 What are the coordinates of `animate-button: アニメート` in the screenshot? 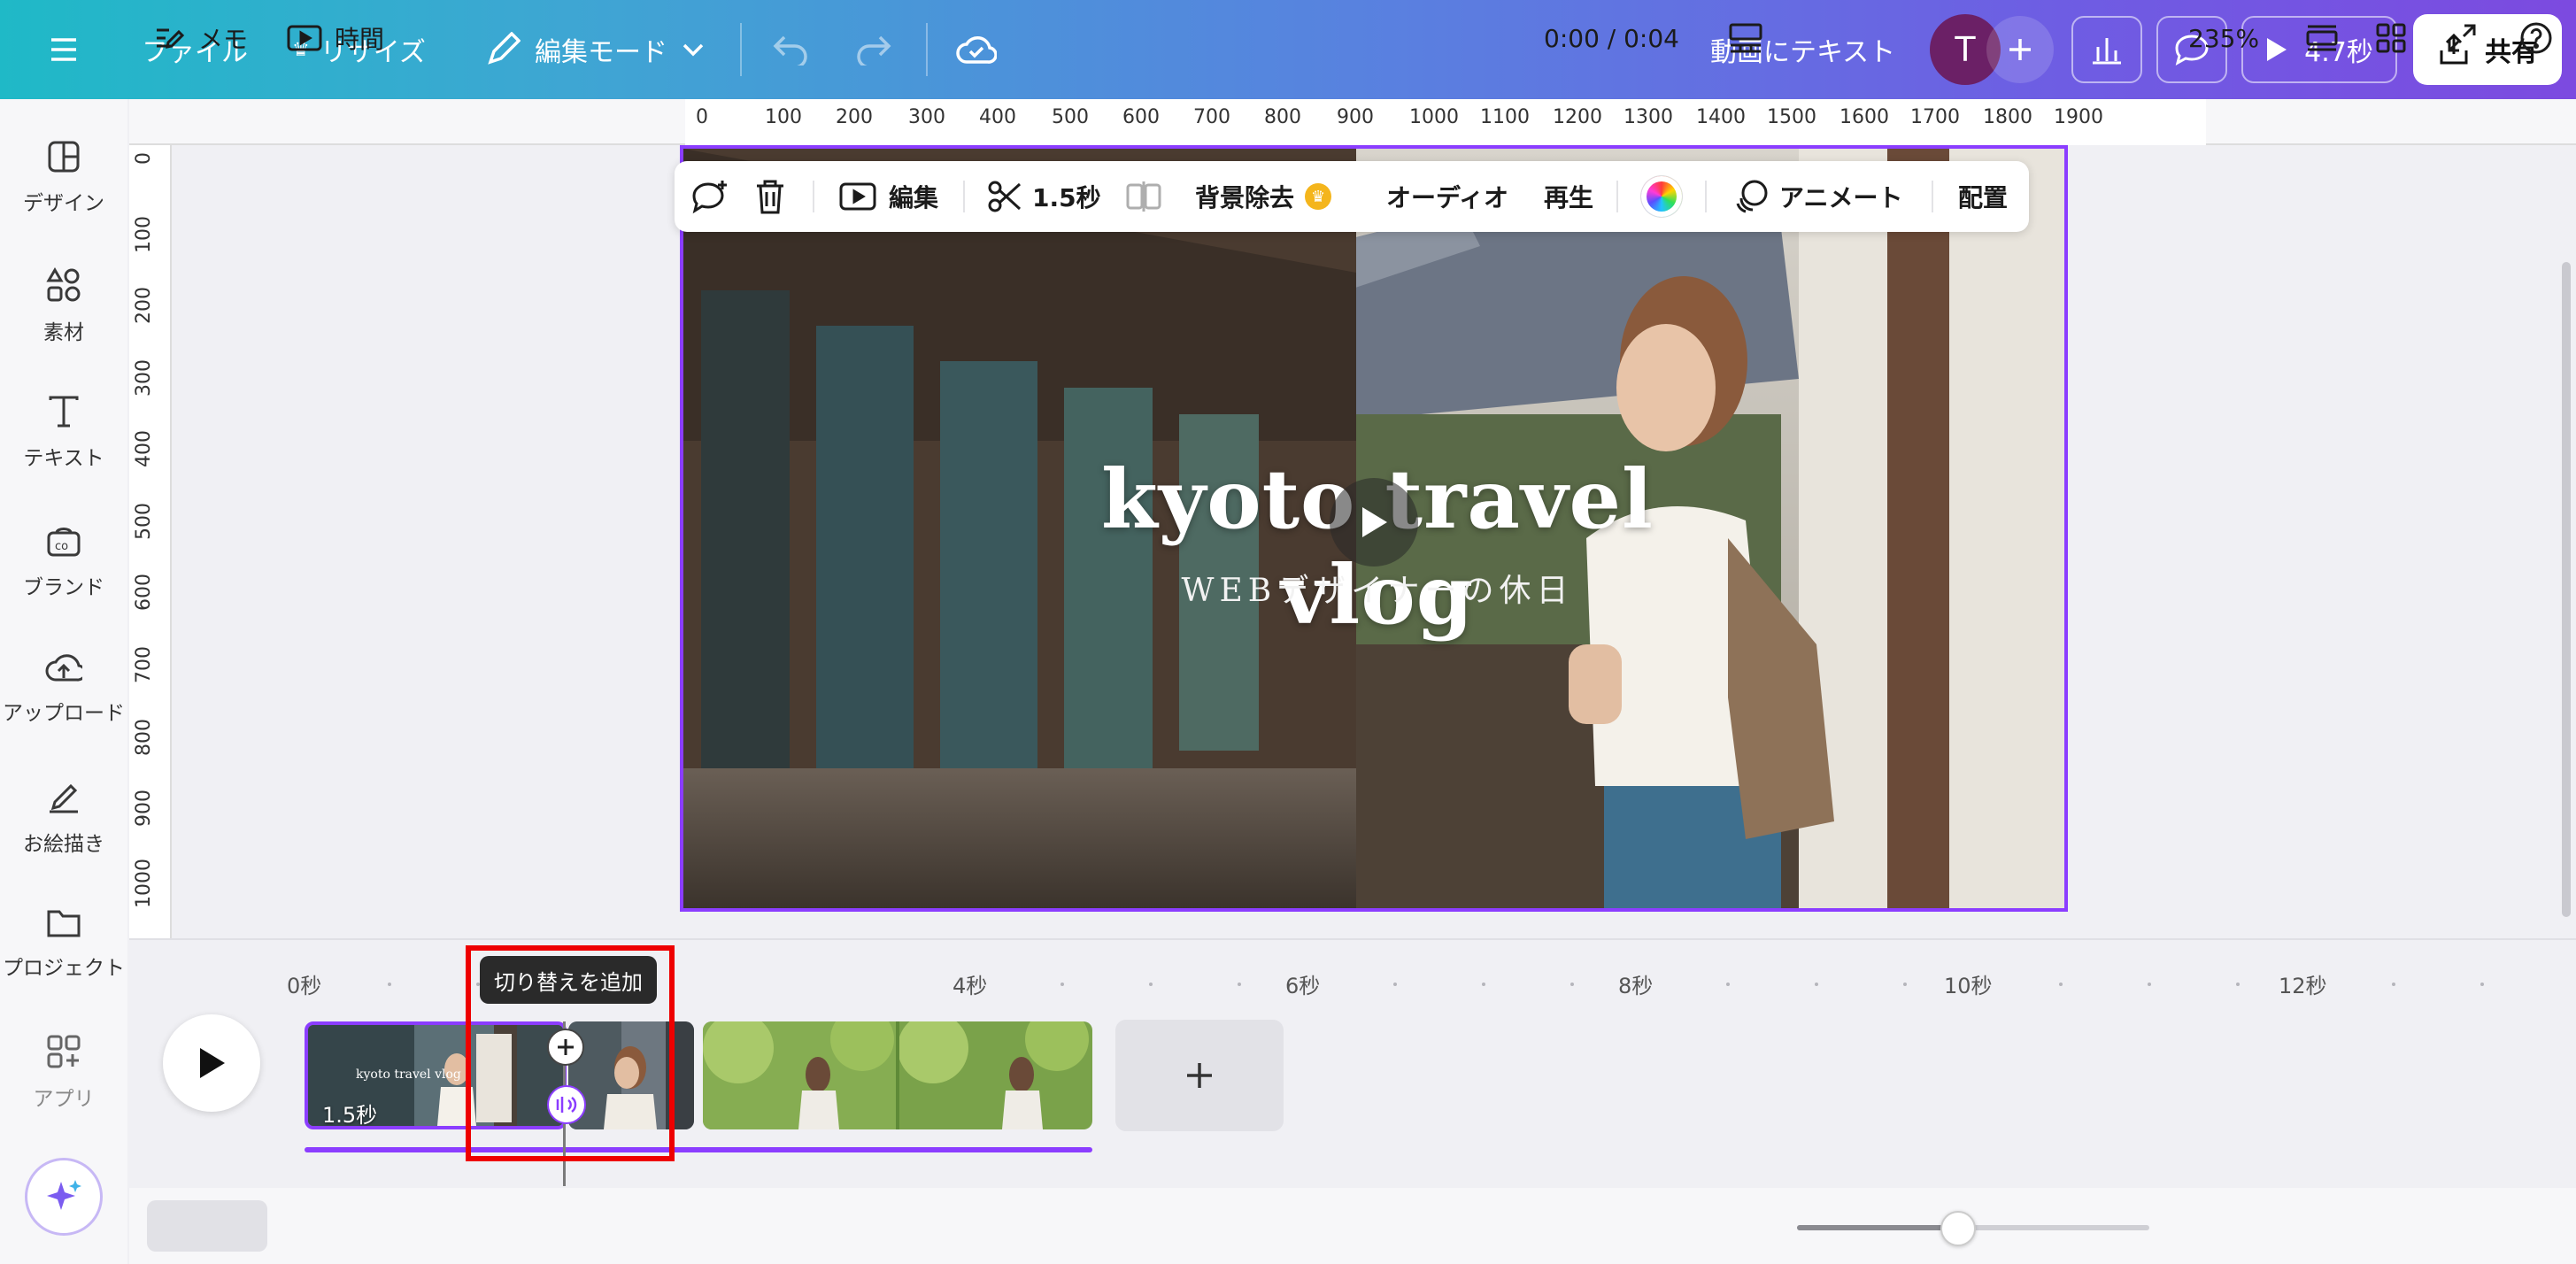 It's located at (1817, 196).